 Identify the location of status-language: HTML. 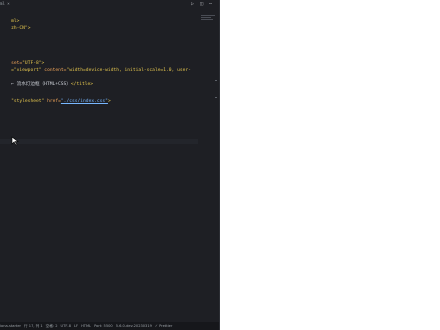
(86, 326).